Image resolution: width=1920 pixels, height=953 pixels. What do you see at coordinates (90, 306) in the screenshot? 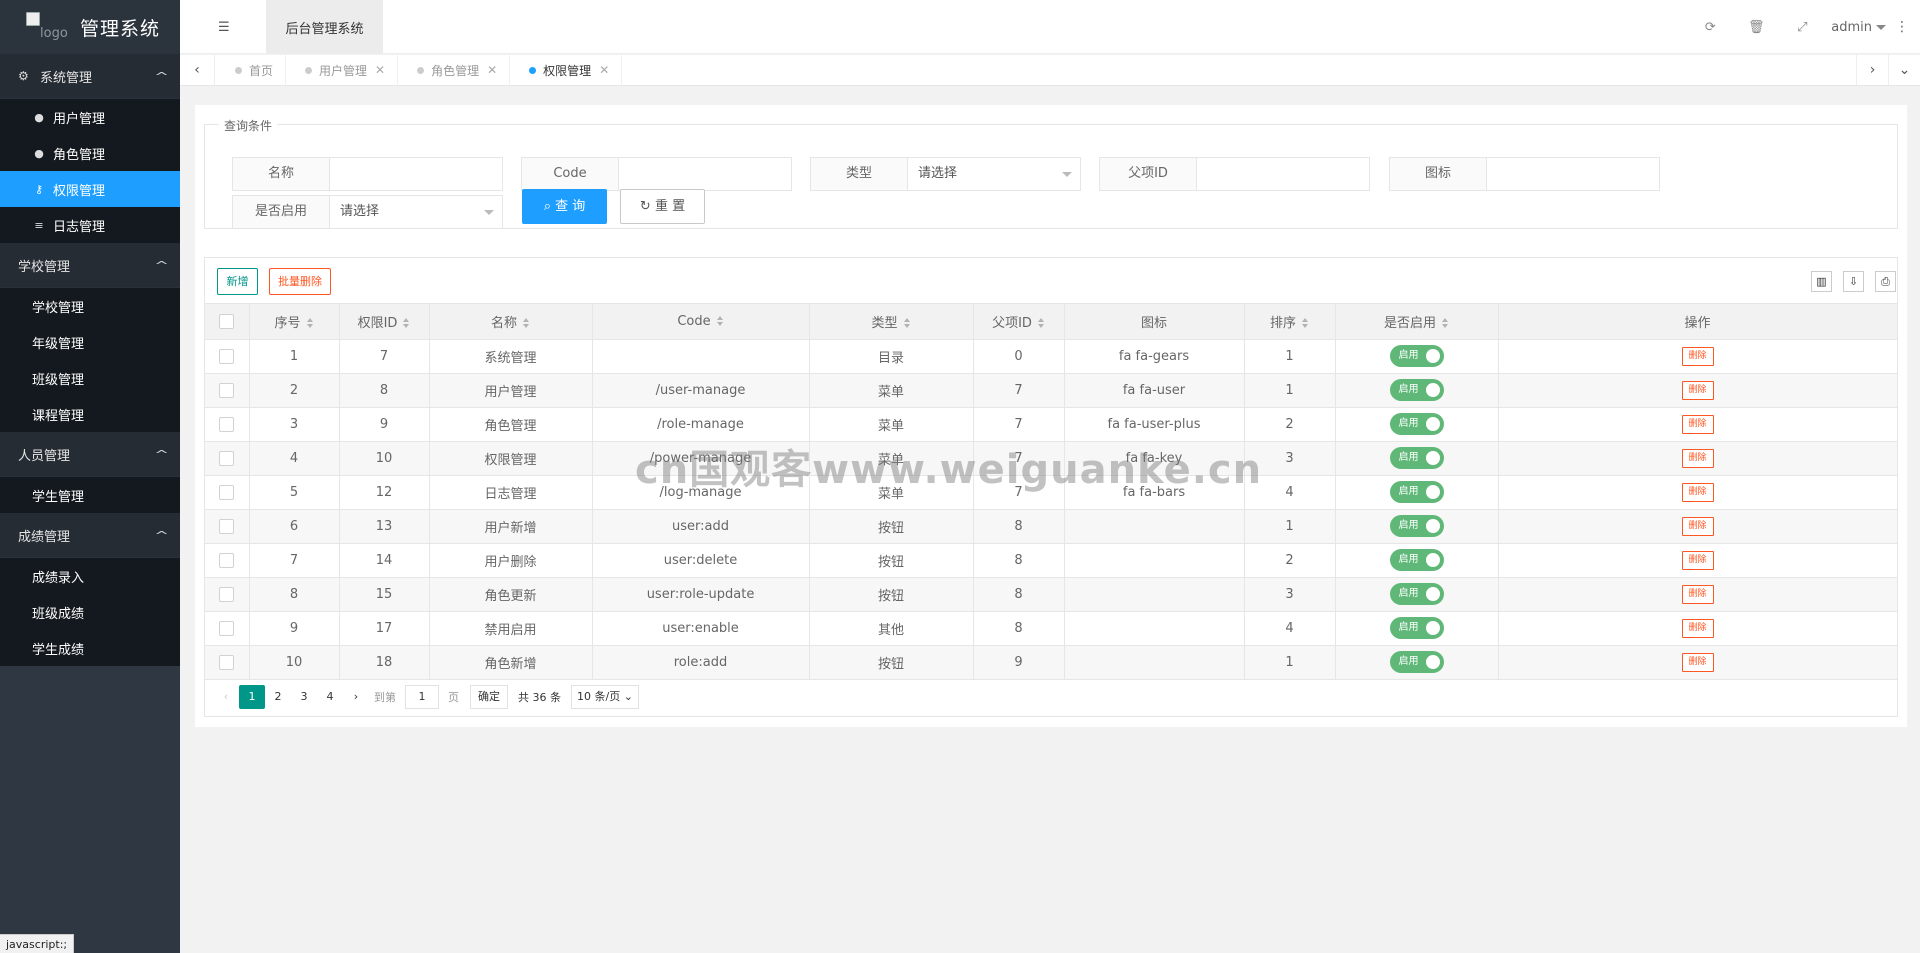
I see `sidebar-item-school: 学校管理` at bounding box center [90, 306].